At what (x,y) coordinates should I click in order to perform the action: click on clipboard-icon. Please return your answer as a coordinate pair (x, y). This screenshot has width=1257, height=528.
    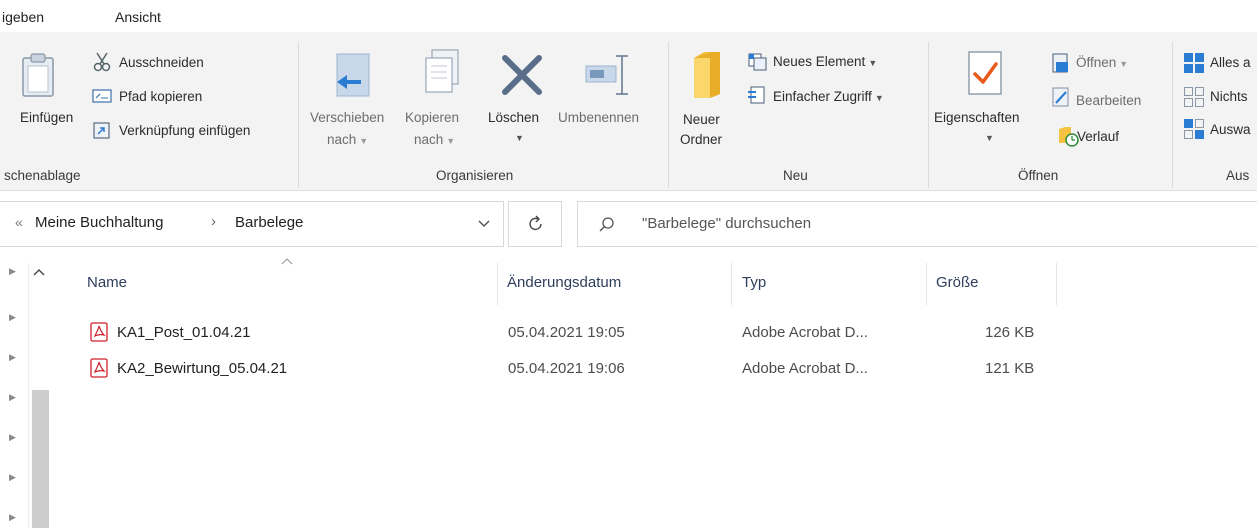
    Looking at the image, I should click on (38, 75).